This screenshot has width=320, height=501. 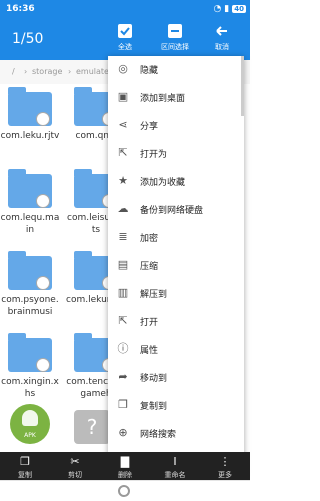 What do you see at coordinates (175, 475) in the screenshot?
I see `rename-label: 重命名` at bounding box center [175, 475].